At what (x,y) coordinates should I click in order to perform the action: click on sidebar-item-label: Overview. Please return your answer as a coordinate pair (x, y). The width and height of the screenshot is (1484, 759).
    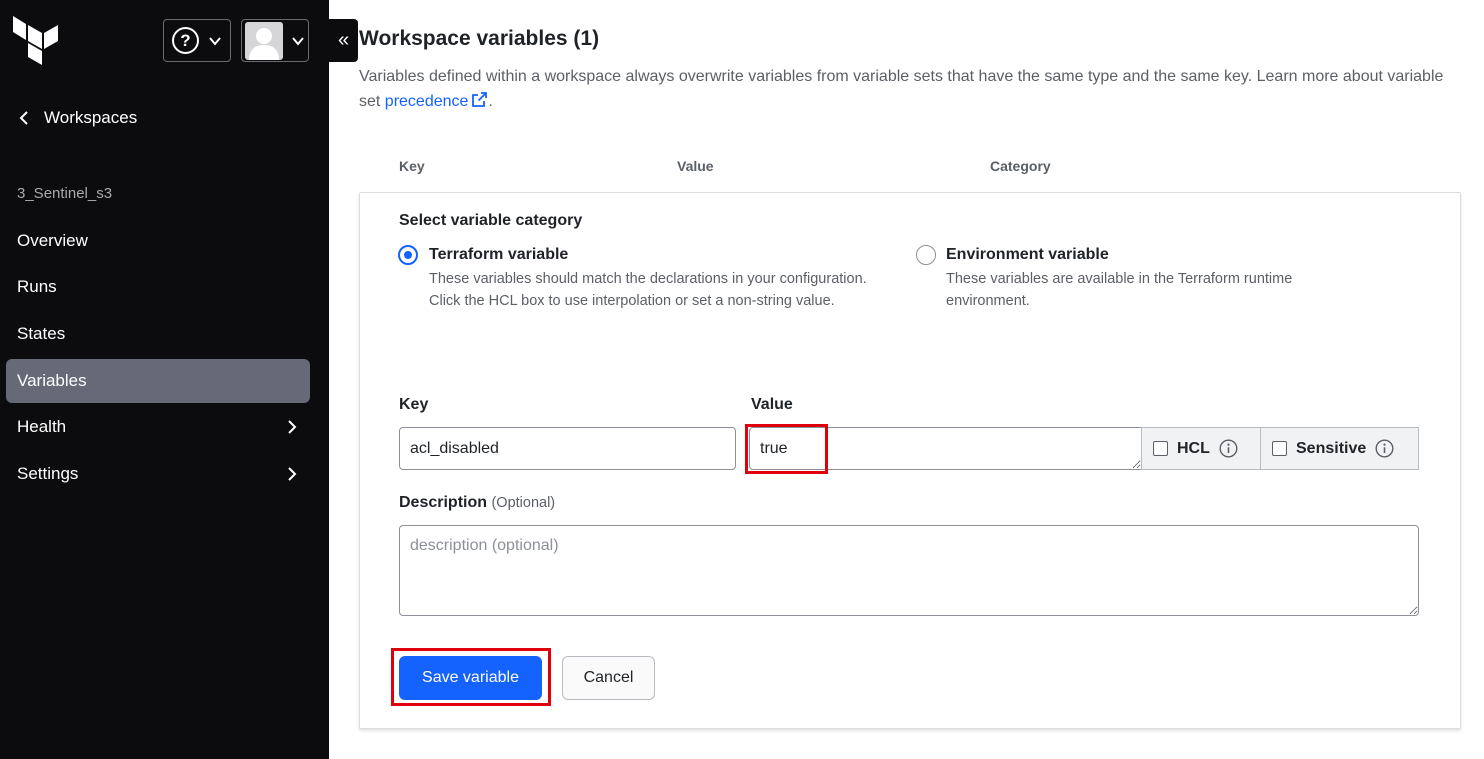
    Looking at the image, I should click on (52, 240).